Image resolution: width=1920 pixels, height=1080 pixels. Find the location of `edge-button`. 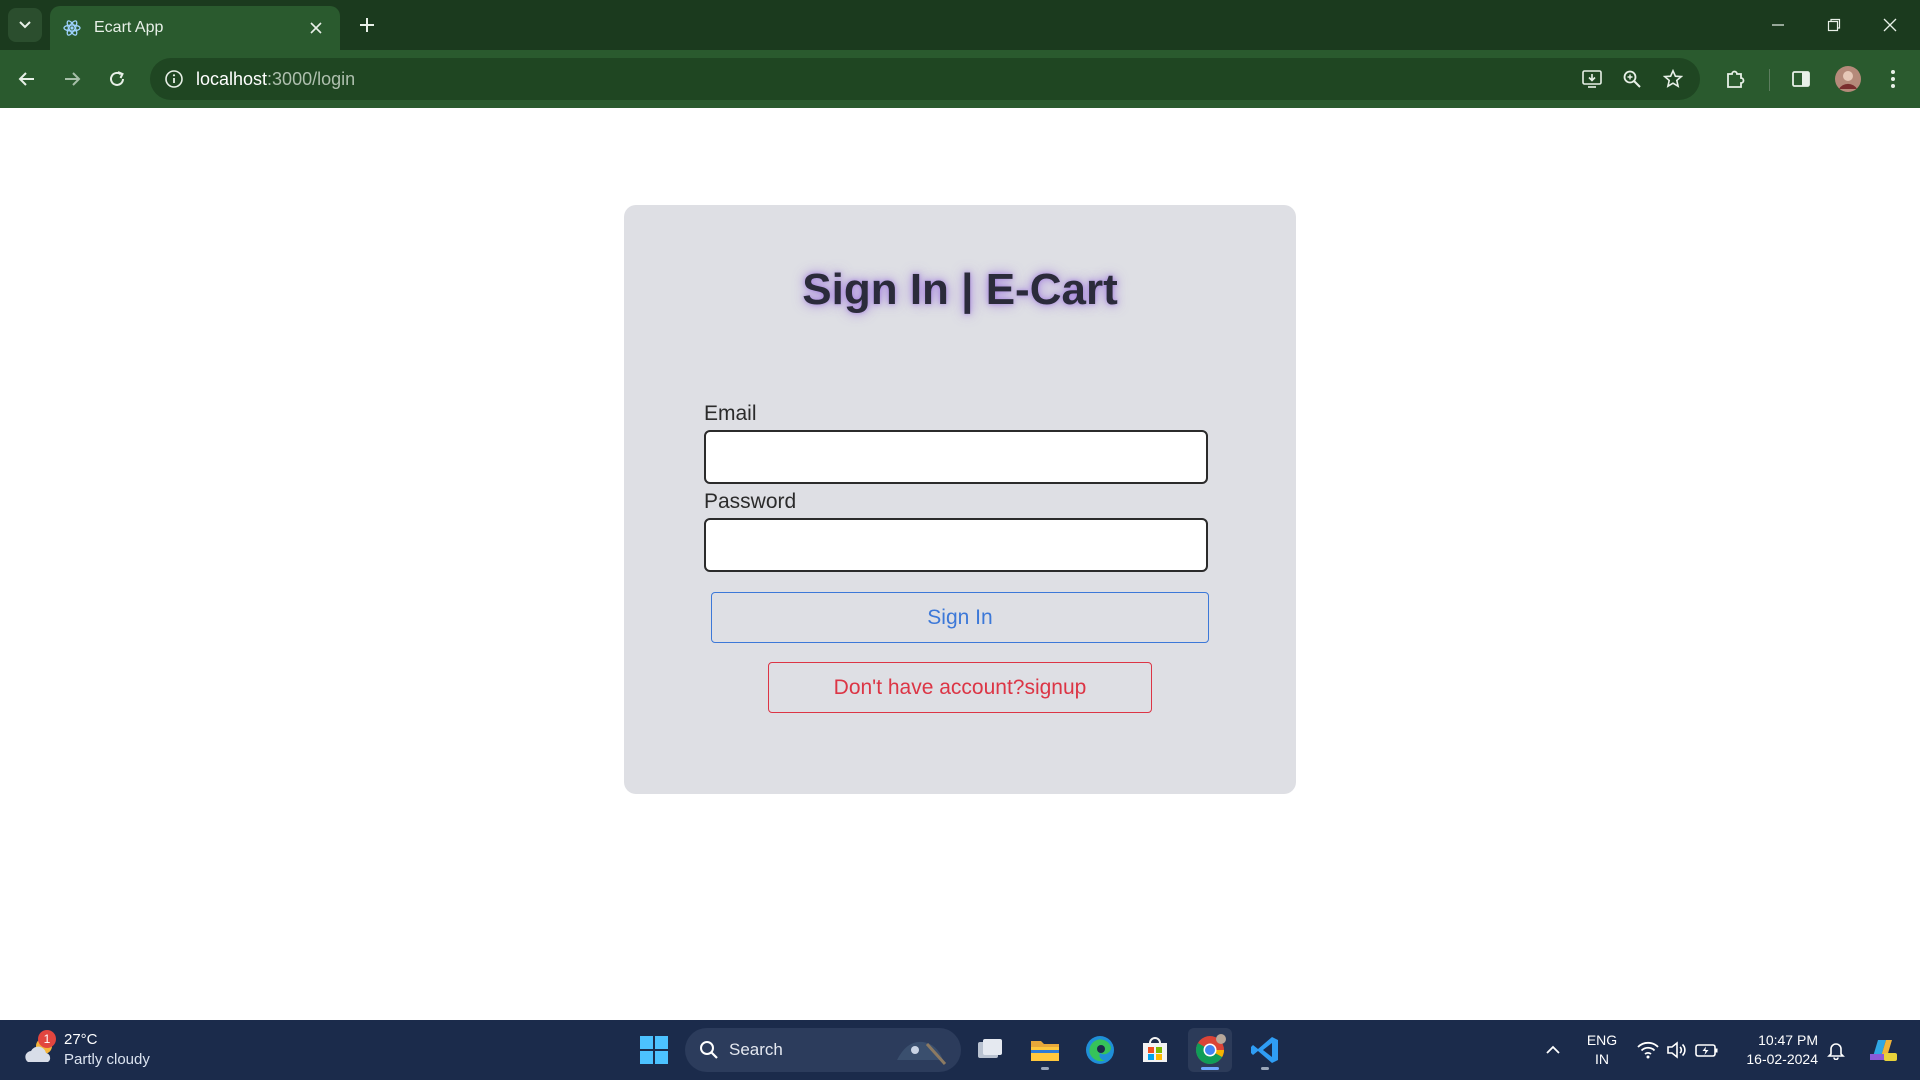

edge-button is located at coordinates (1100, 1050).